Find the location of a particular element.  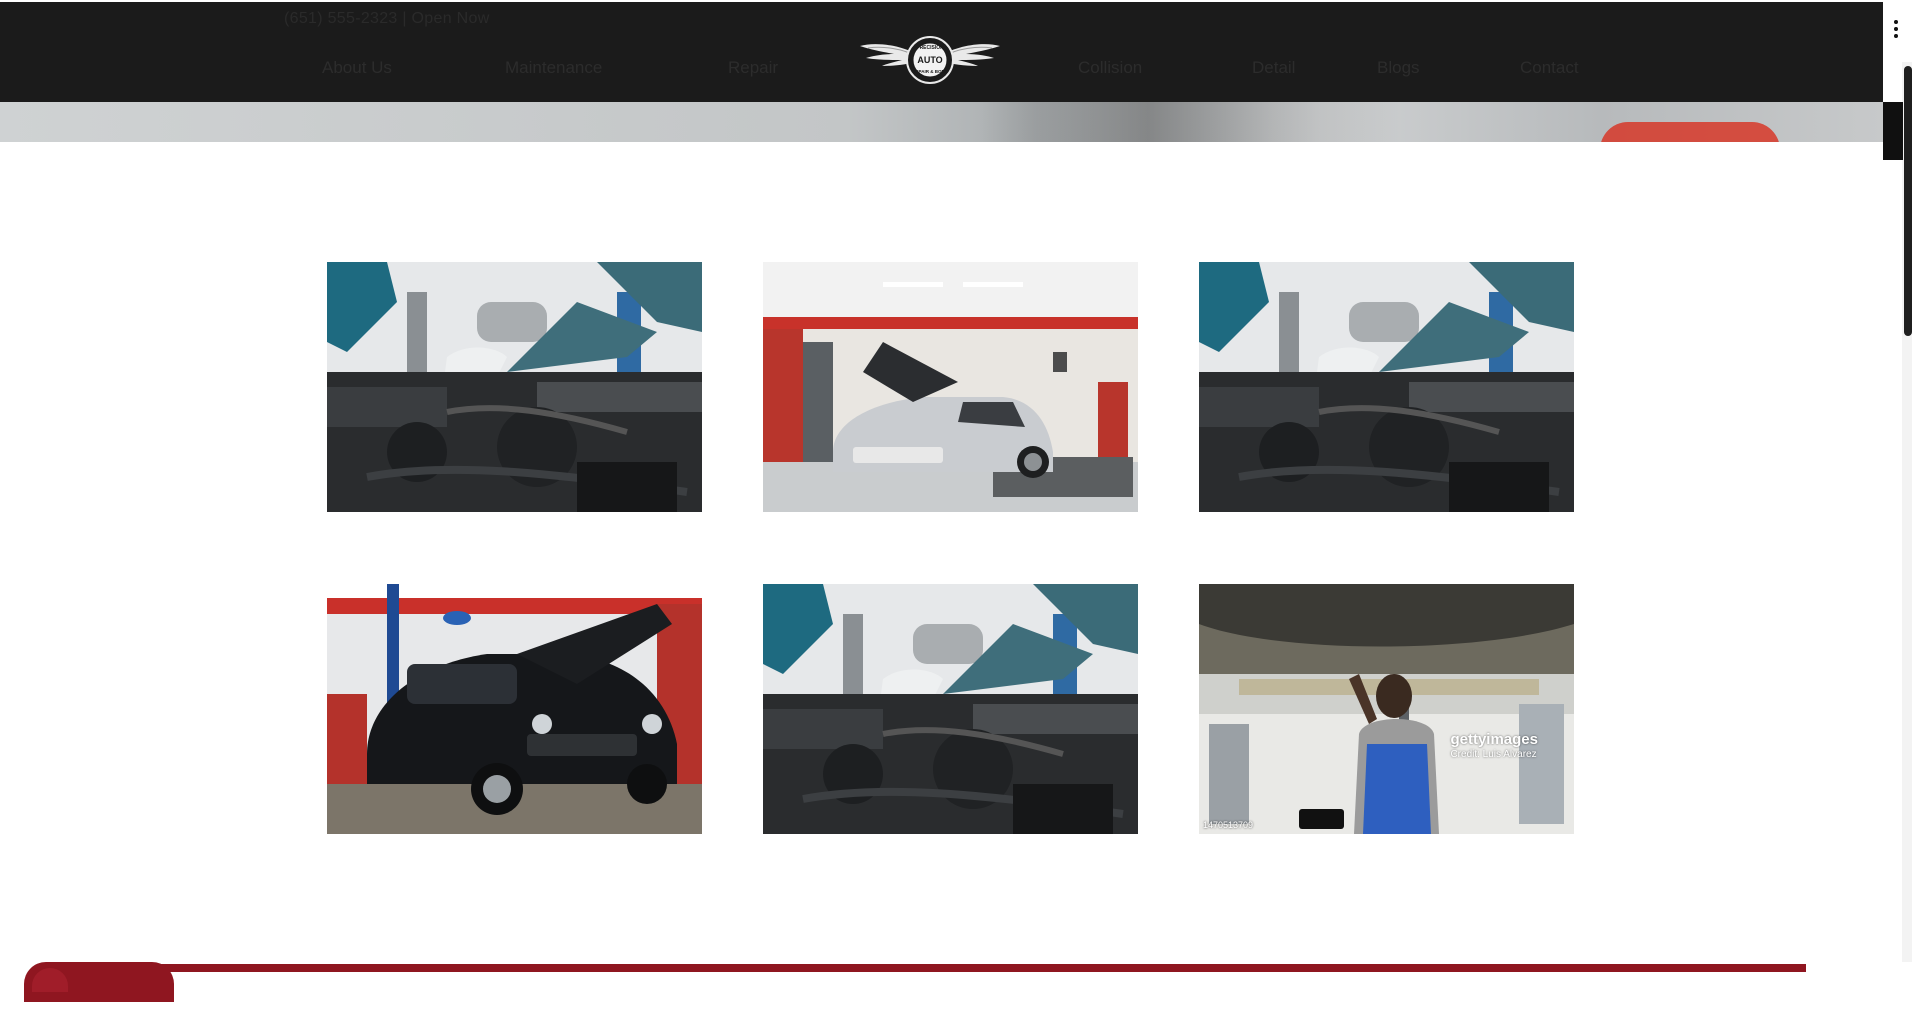

site-logo: PRECISION AUTO REPAIR & BODY is located at coordinates (930, 61).